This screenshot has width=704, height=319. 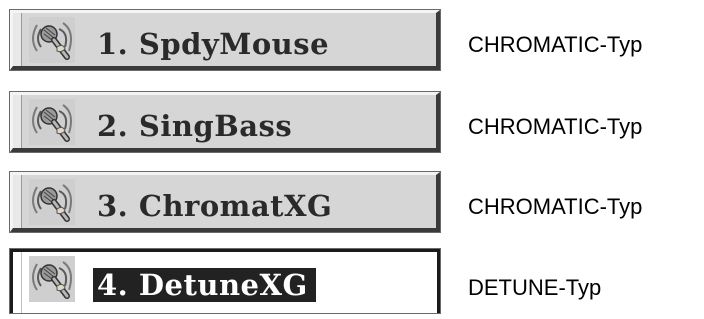 I want to click on effect-label: 1. SpdyMouse, so click(x=213, y=44).